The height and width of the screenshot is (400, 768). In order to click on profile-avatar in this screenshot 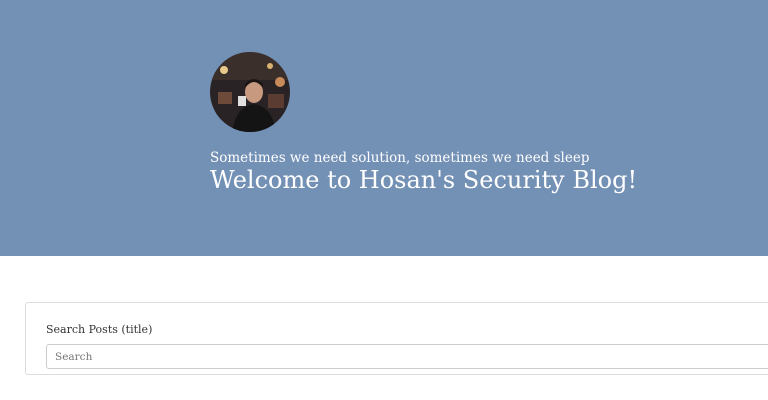, I will do `click(250, 92)`.